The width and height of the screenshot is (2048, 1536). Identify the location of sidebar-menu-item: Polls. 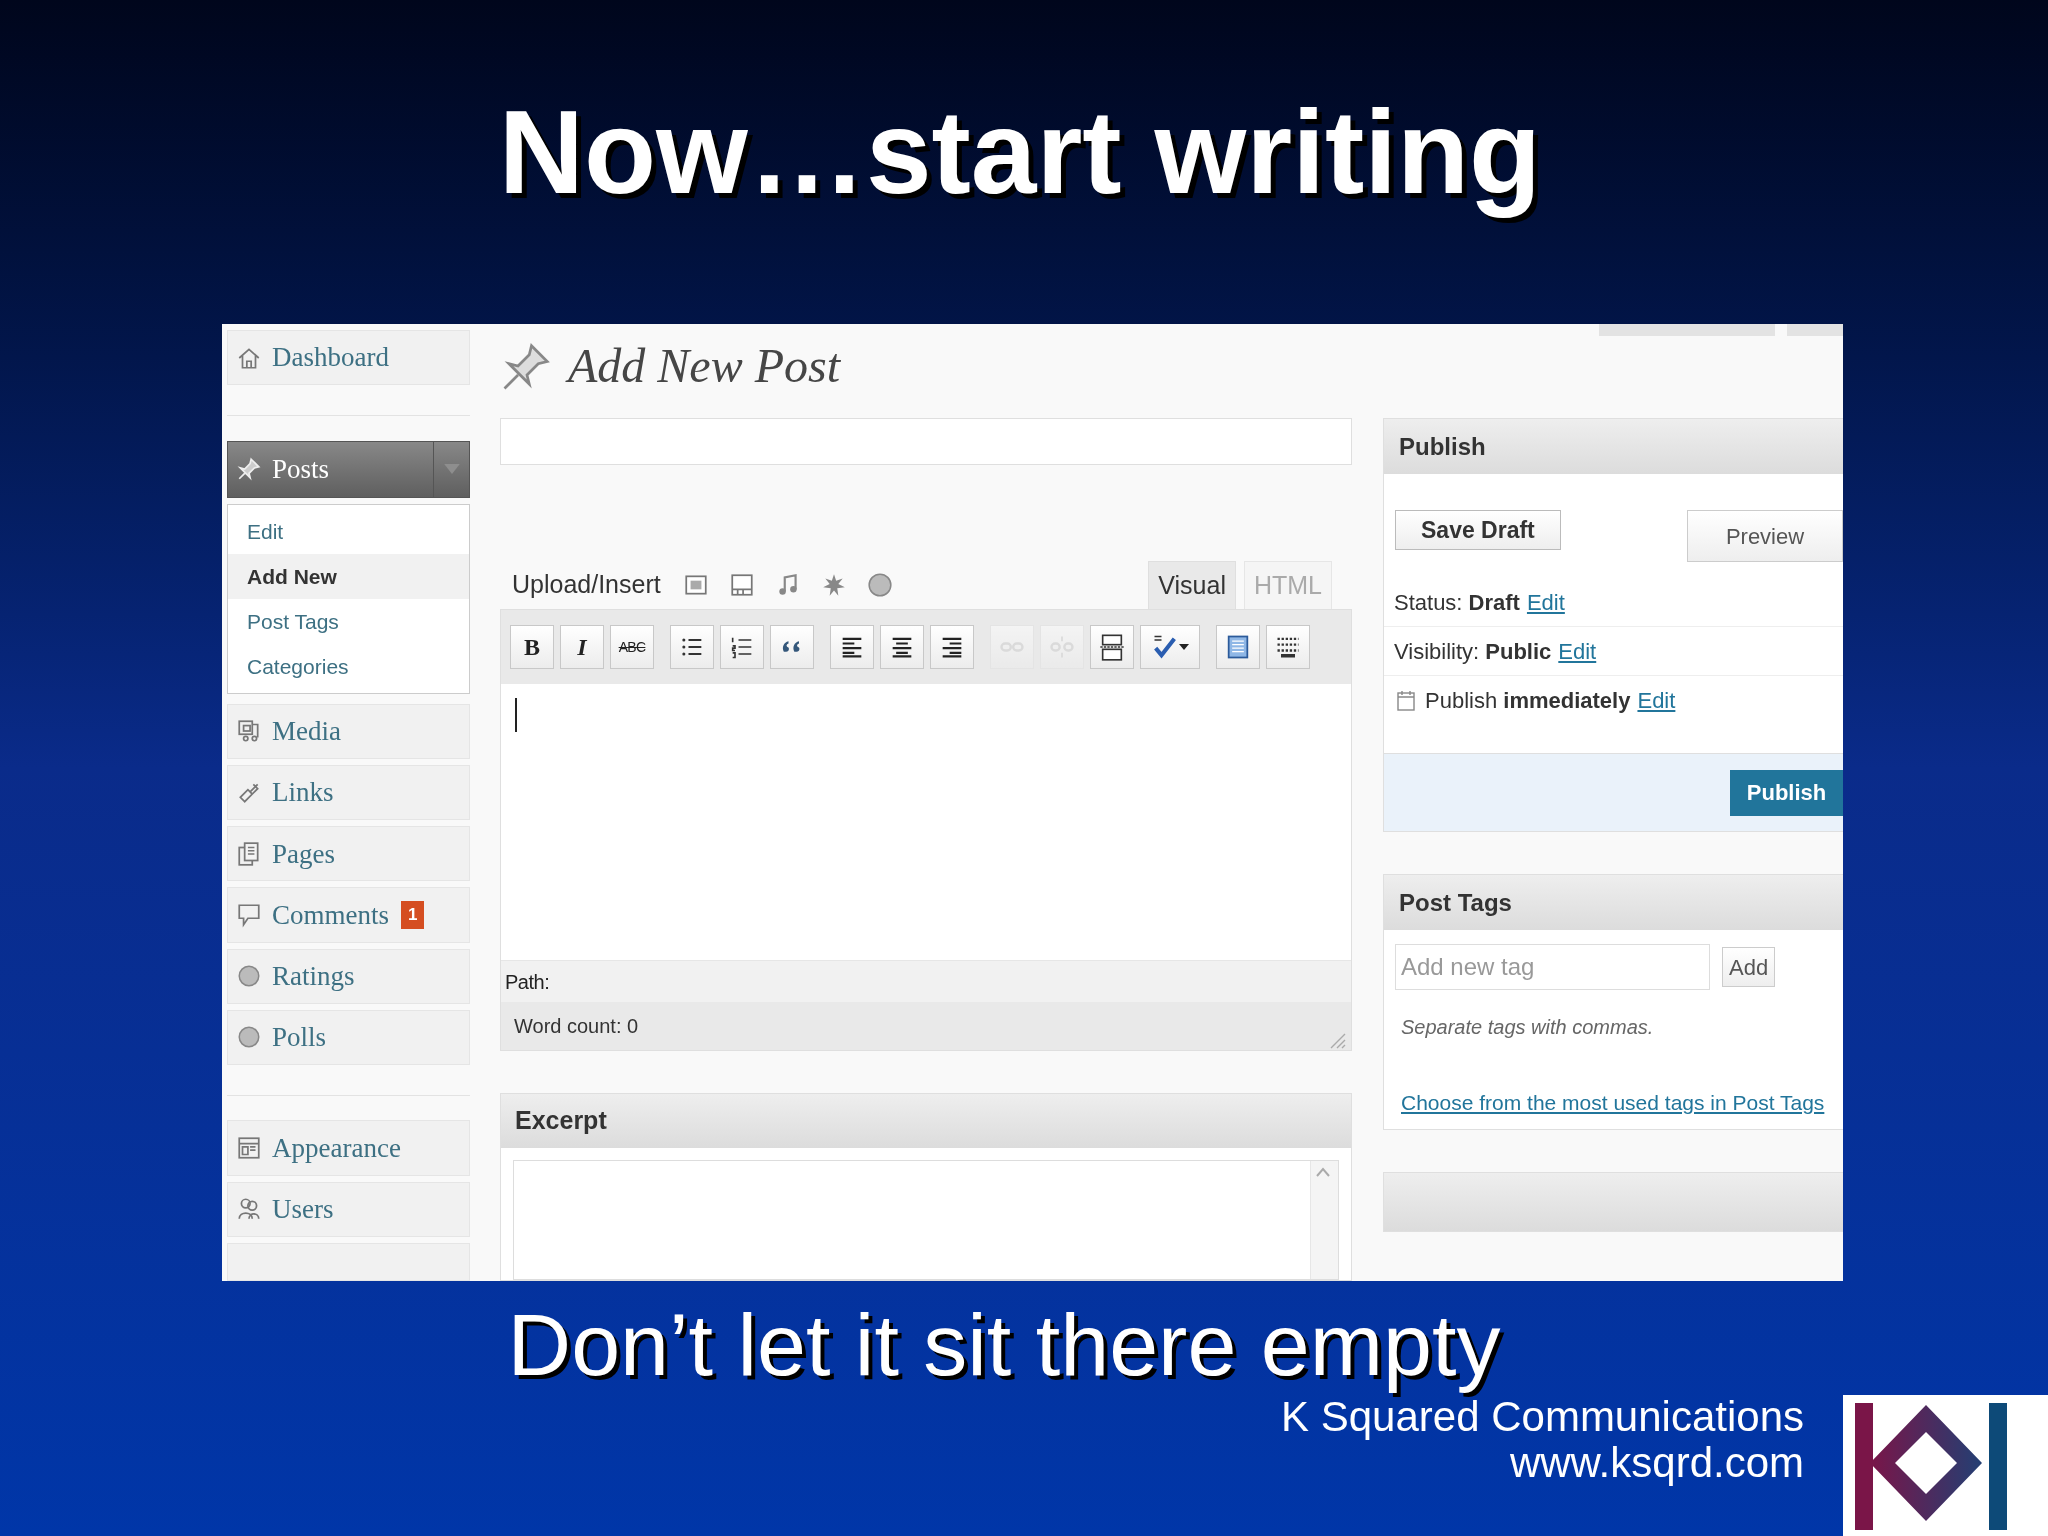
(348, 1037).